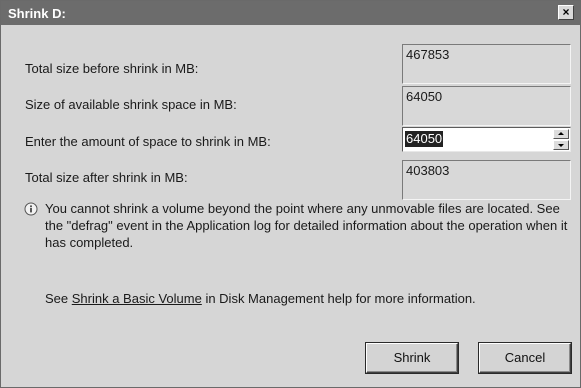 Image resolution: width=581 pixels, height=388 pixels. Describe the element at coordinates (424, 96) in the screenshot. I see `available-shrink-space-value: 64050` at that location.